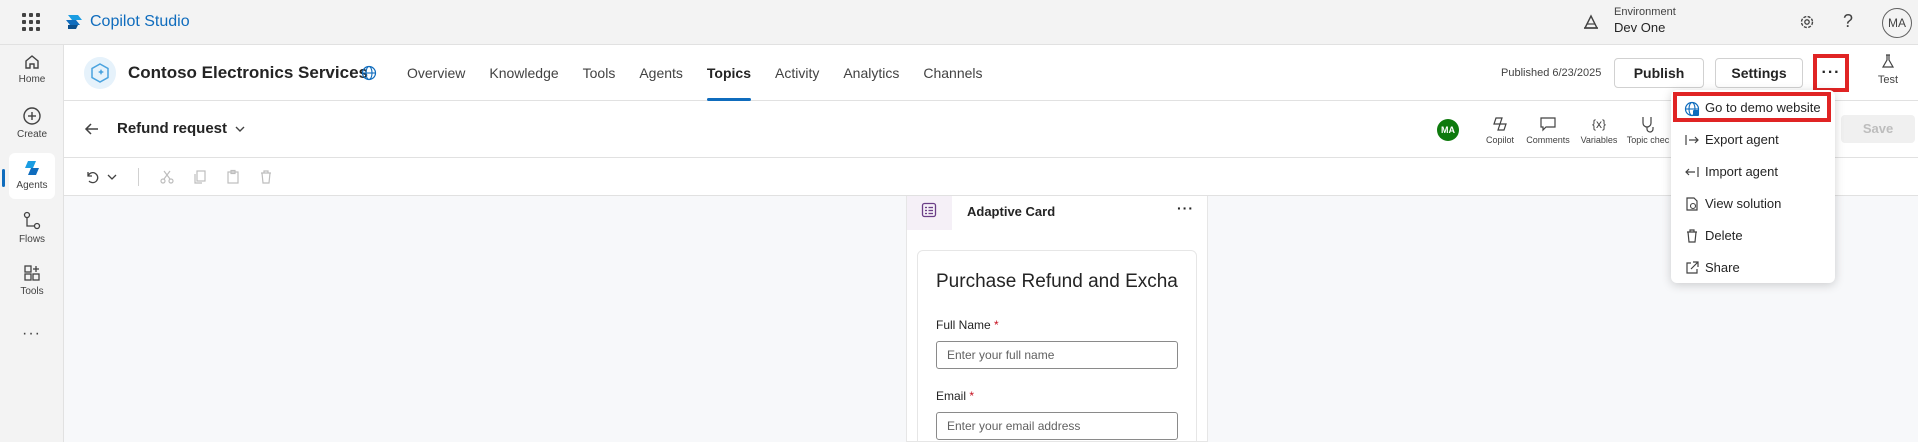 This screenshot has height=442, width=1918. Describe the element at coordinates (1888, 69) in the screenshot. I see `test-button: Test` at that location.